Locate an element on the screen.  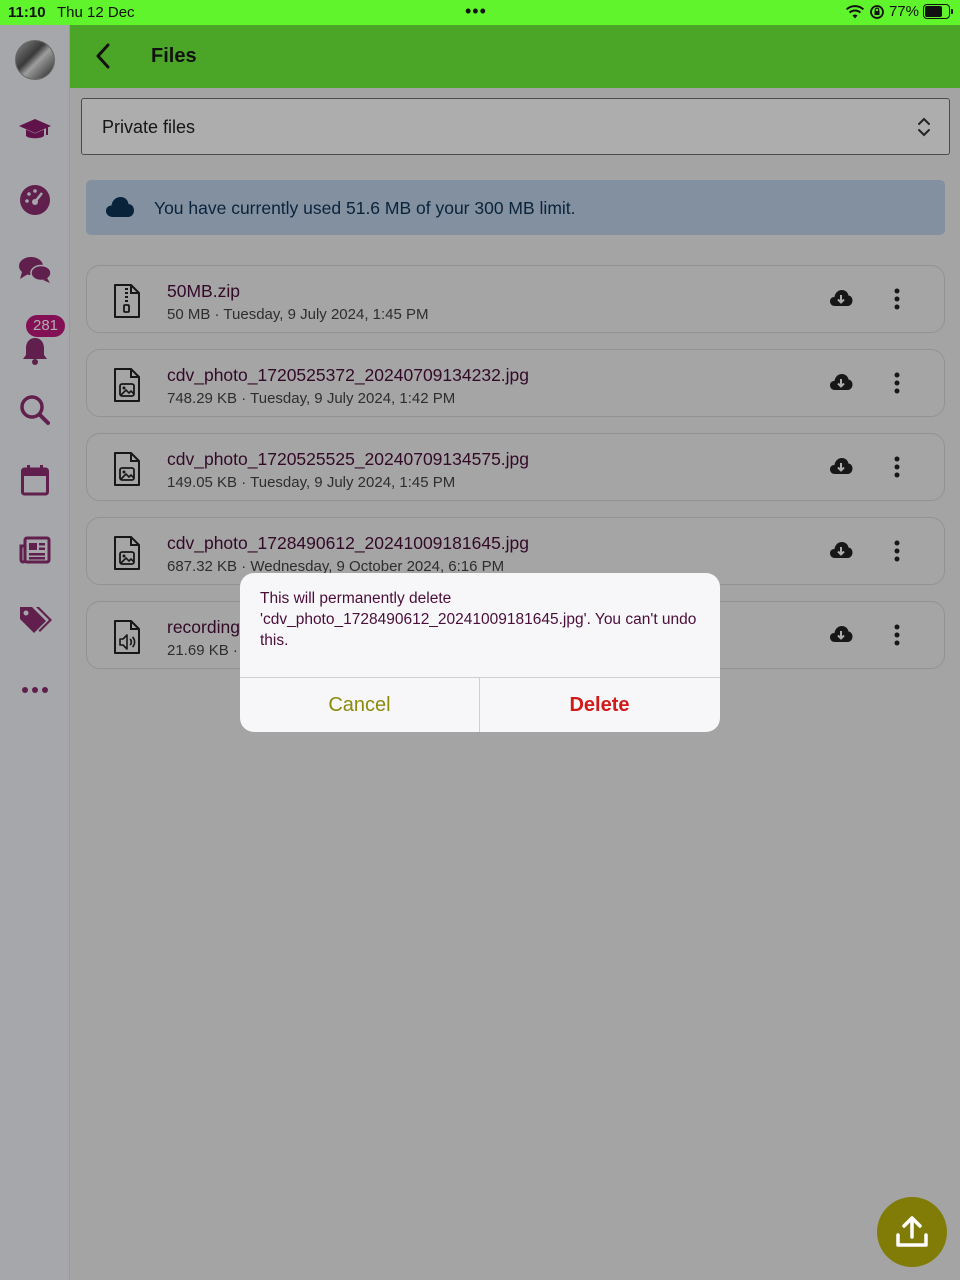
status-bar: 11:10 Thu 12 Dec ••• 77% is located at coordinates (480, 12).